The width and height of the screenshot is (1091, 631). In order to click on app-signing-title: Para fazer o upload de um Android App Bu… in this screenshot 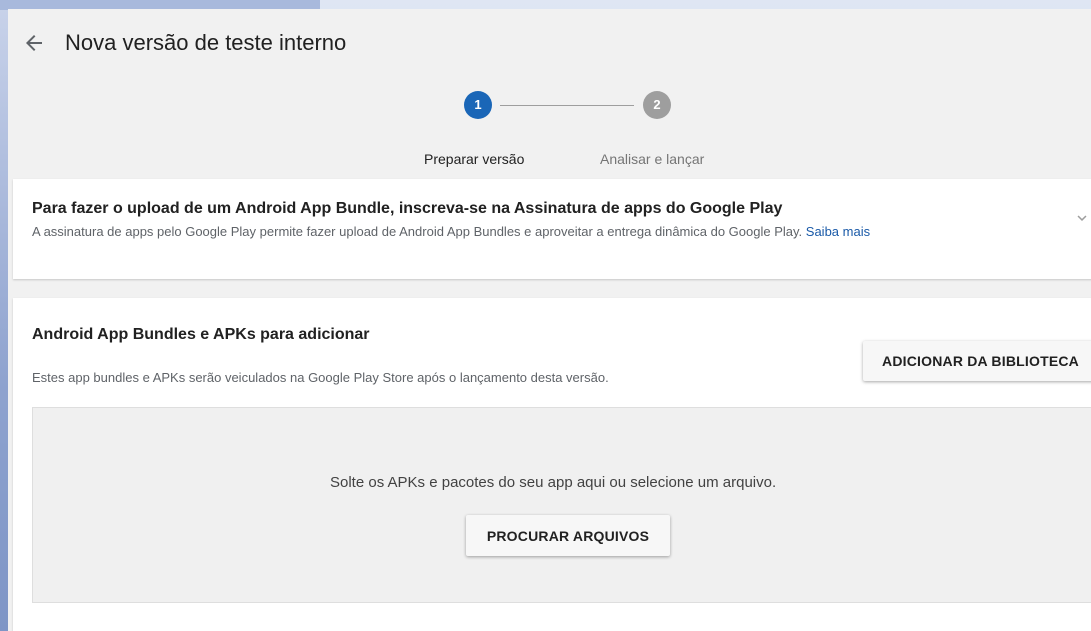, I will do `click(407, 208)`.